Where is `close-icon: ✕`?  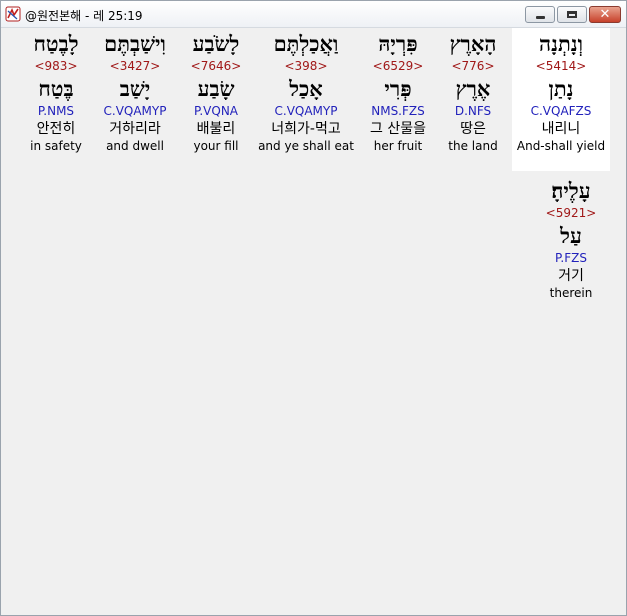
close-icon: ✕ is located at coordinates (605, 14).